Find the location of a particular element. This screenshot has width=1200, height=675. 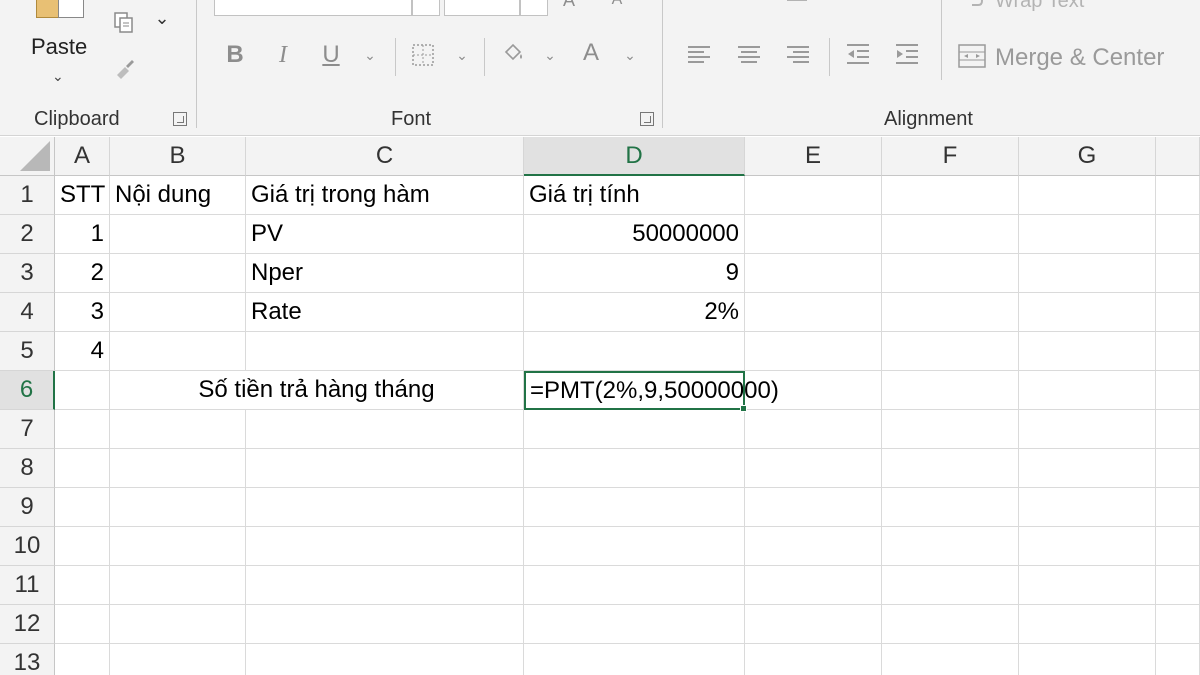

cell-f2 is located at coordinates (950, 234).